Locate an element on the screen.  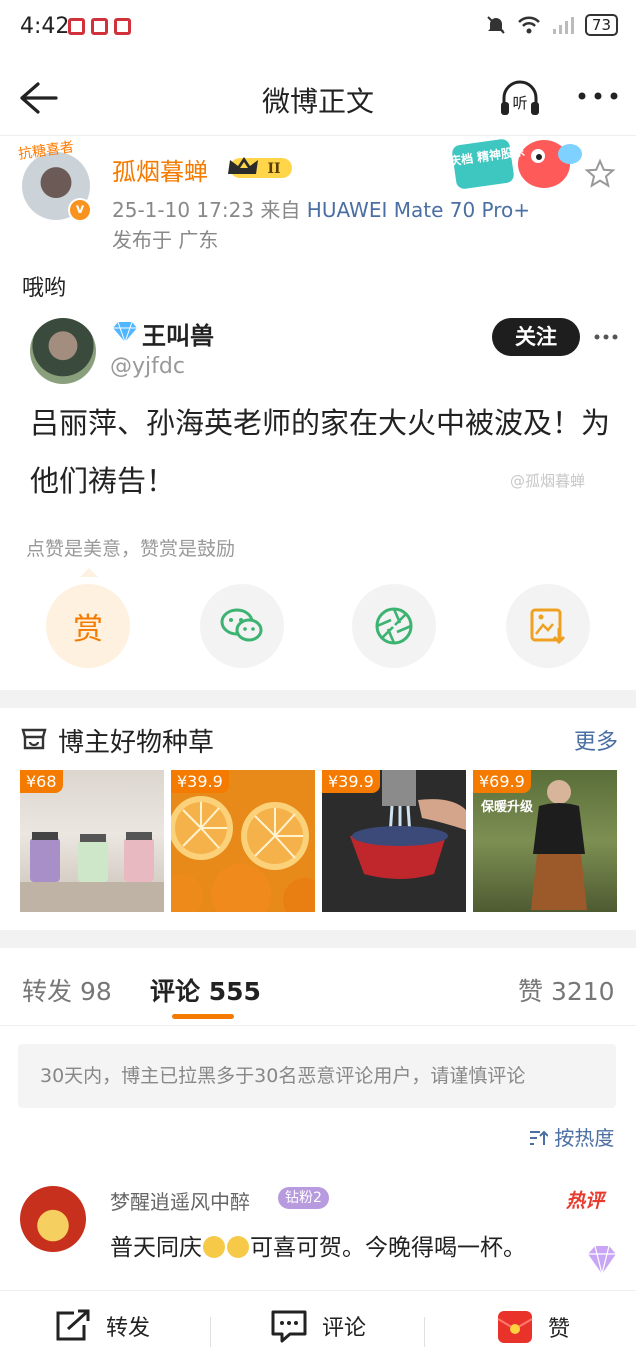
comment-notice: 30天内，博主已拉黑多于30名恶意评论用户，请谨慎评论 is located at coordinates (317, 1076).